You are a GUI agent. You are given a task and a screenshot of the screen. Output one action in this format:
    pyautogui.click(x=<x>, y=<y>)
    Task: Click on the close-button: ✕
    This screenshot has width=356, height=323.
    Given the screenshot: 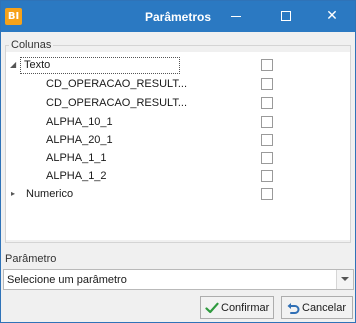 What is the action you would take?
    pyautogui.click(x=332, y=16)
    